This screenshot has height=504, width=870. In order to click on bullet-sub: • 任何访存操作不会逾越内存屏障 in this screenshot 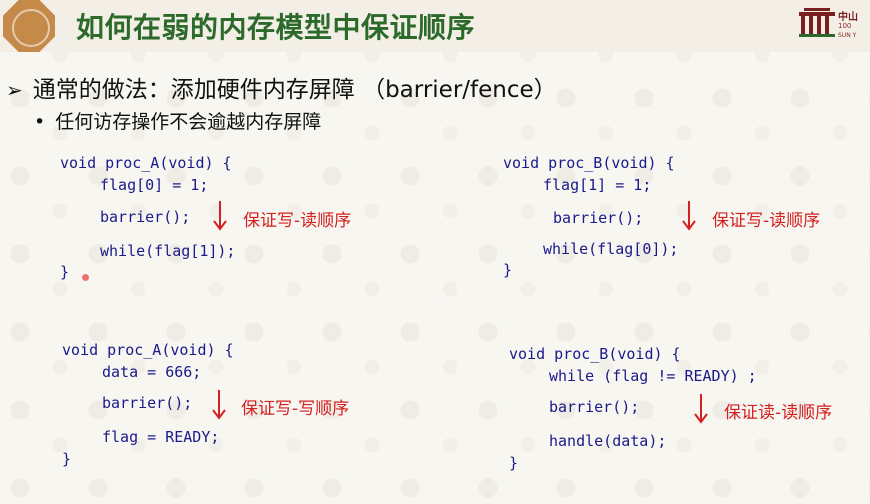, I will do `click(177, 120)`.